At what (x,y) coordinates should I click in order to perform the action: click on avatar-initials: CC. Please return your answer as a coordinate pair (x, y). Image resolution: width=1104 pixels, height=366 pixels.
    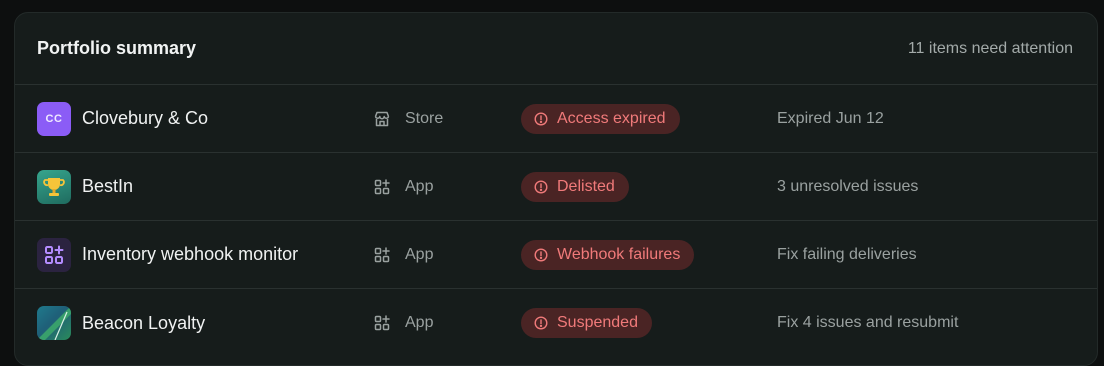
    Looking at the image, I should click on (54, 118).